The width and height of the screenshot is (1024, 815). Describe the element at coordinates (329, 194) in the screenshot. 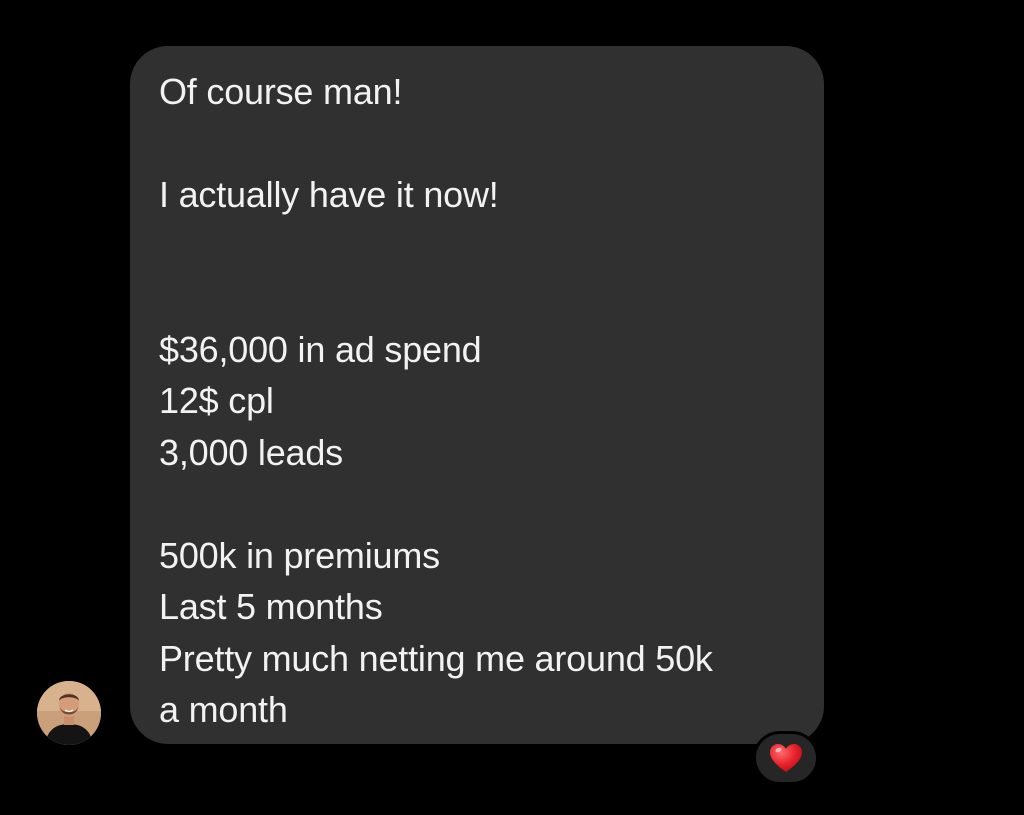

I see `message-line: I actually have it now!` at that location.